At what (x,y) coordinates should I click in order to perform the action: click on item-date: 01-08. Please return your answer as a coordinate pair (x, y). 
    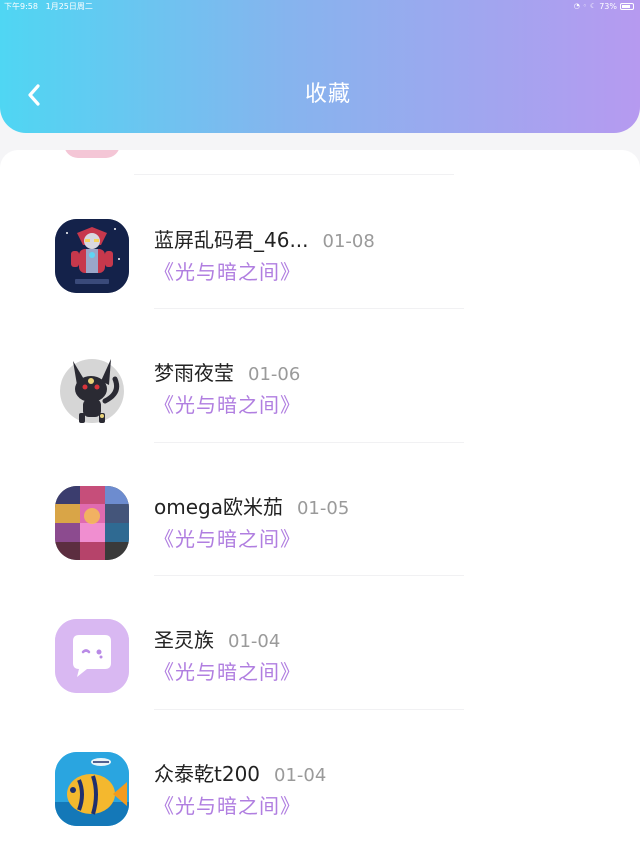
    Looking at the image, I should click on (348, 241).